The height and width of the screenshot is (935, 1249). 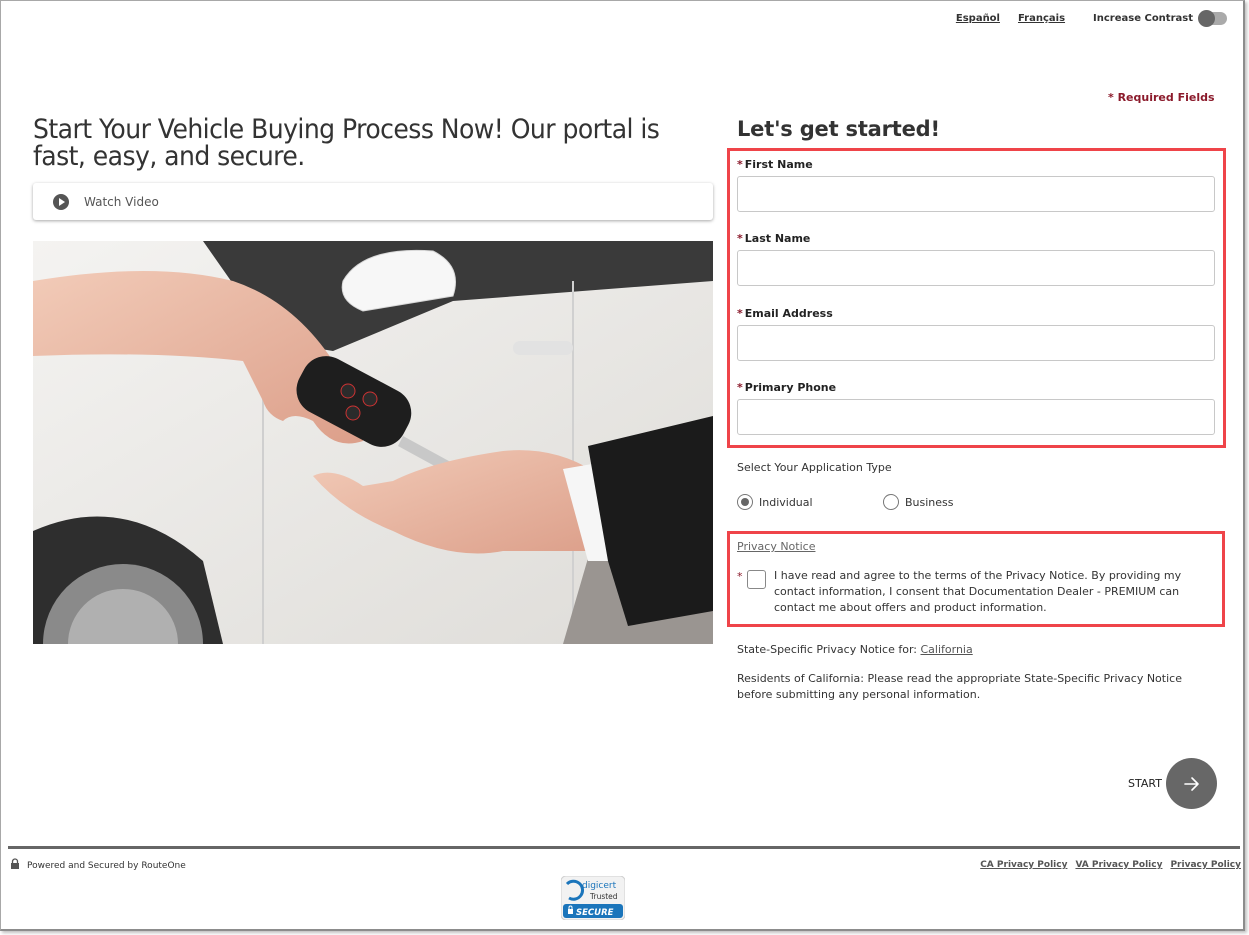 I want to click on increase-contrast-toggle, so click(x=1212, y=18).